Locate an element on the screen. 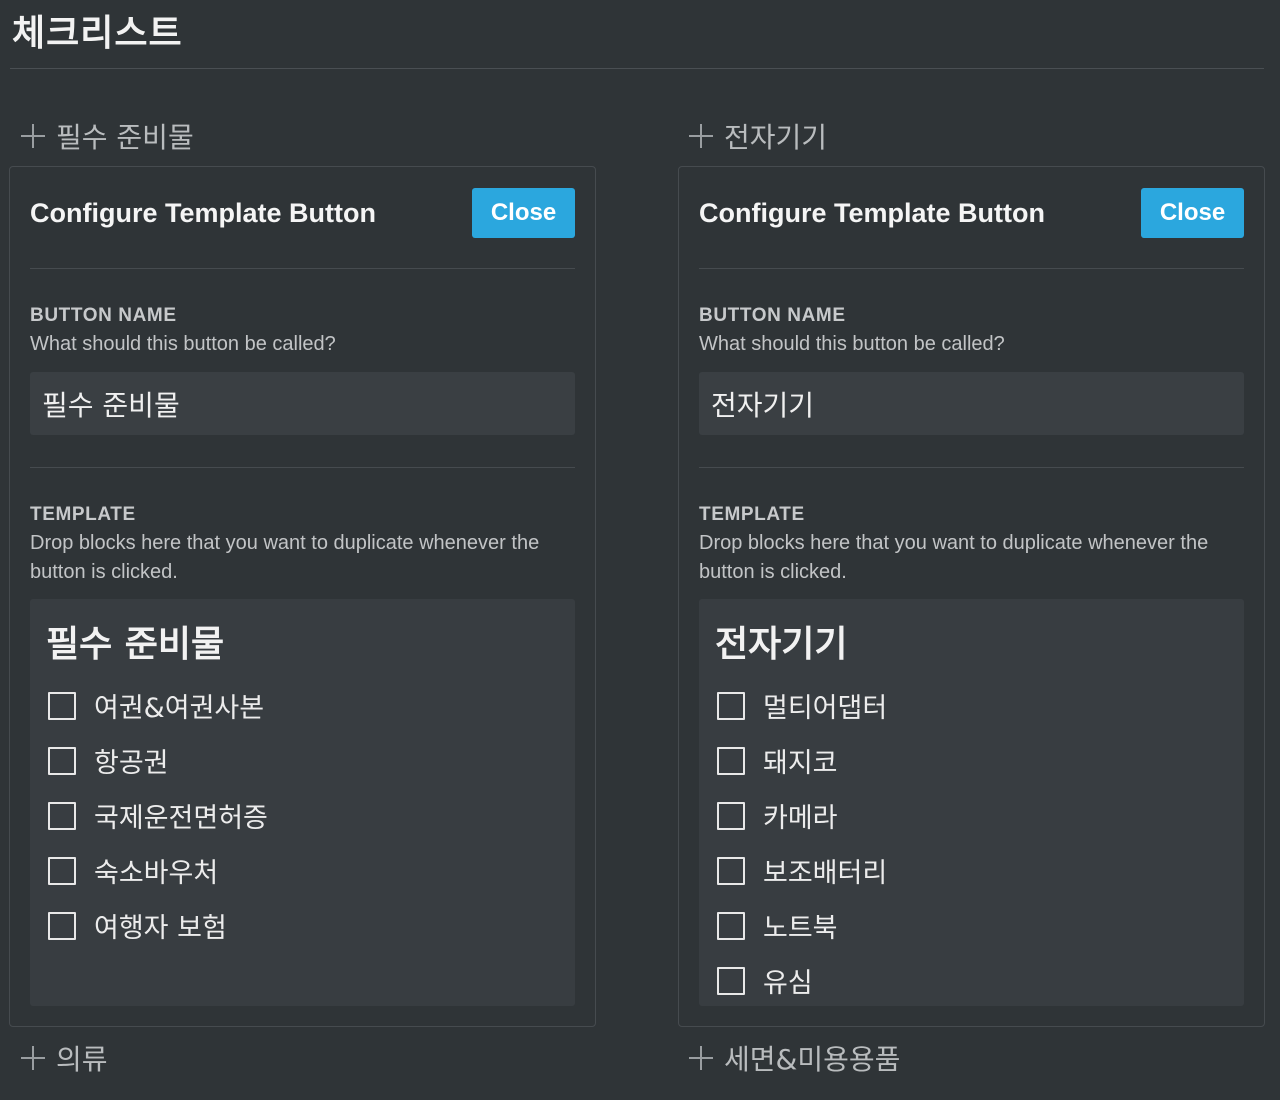  todo-item: 돼지코 is located at coordinates (802, 760).